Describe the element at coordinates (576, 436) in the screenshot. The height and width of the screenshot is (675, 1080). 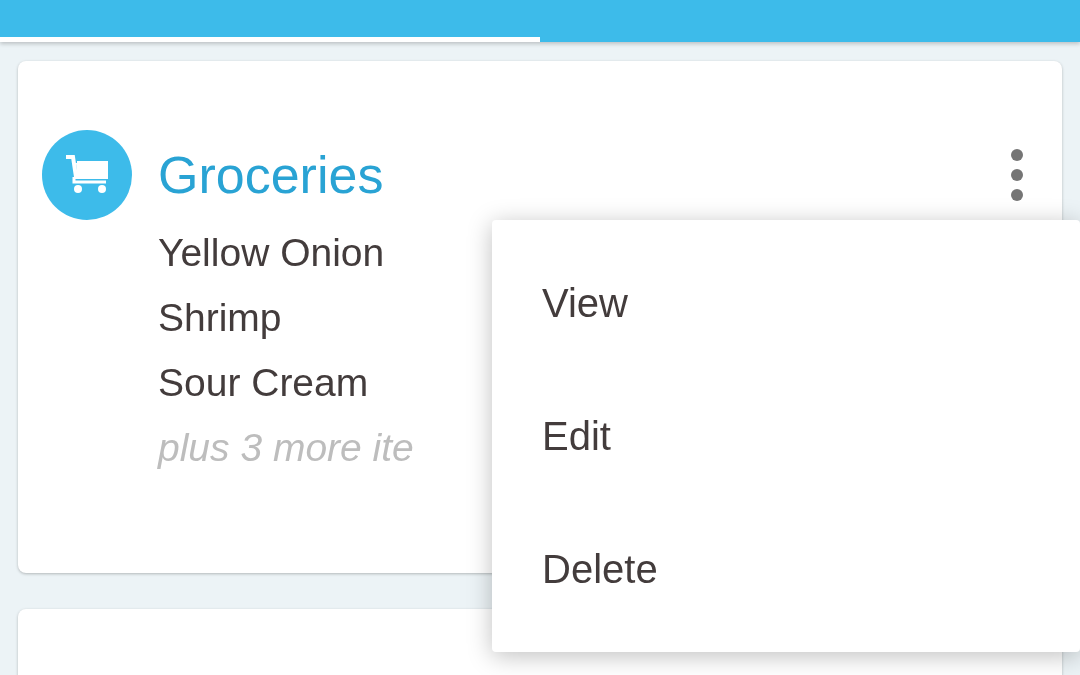
I see `menu-item: Edit` at that location.